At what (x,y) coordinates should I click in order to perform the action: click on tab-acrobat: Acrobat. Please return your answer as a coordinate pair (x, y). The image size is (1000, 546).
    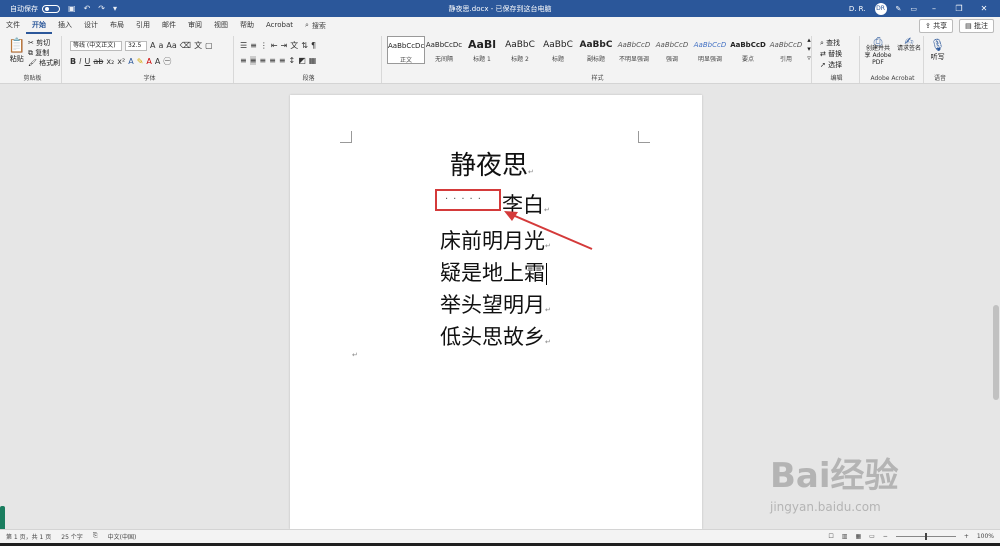
    Looking at the image, I should click on (279, 25).